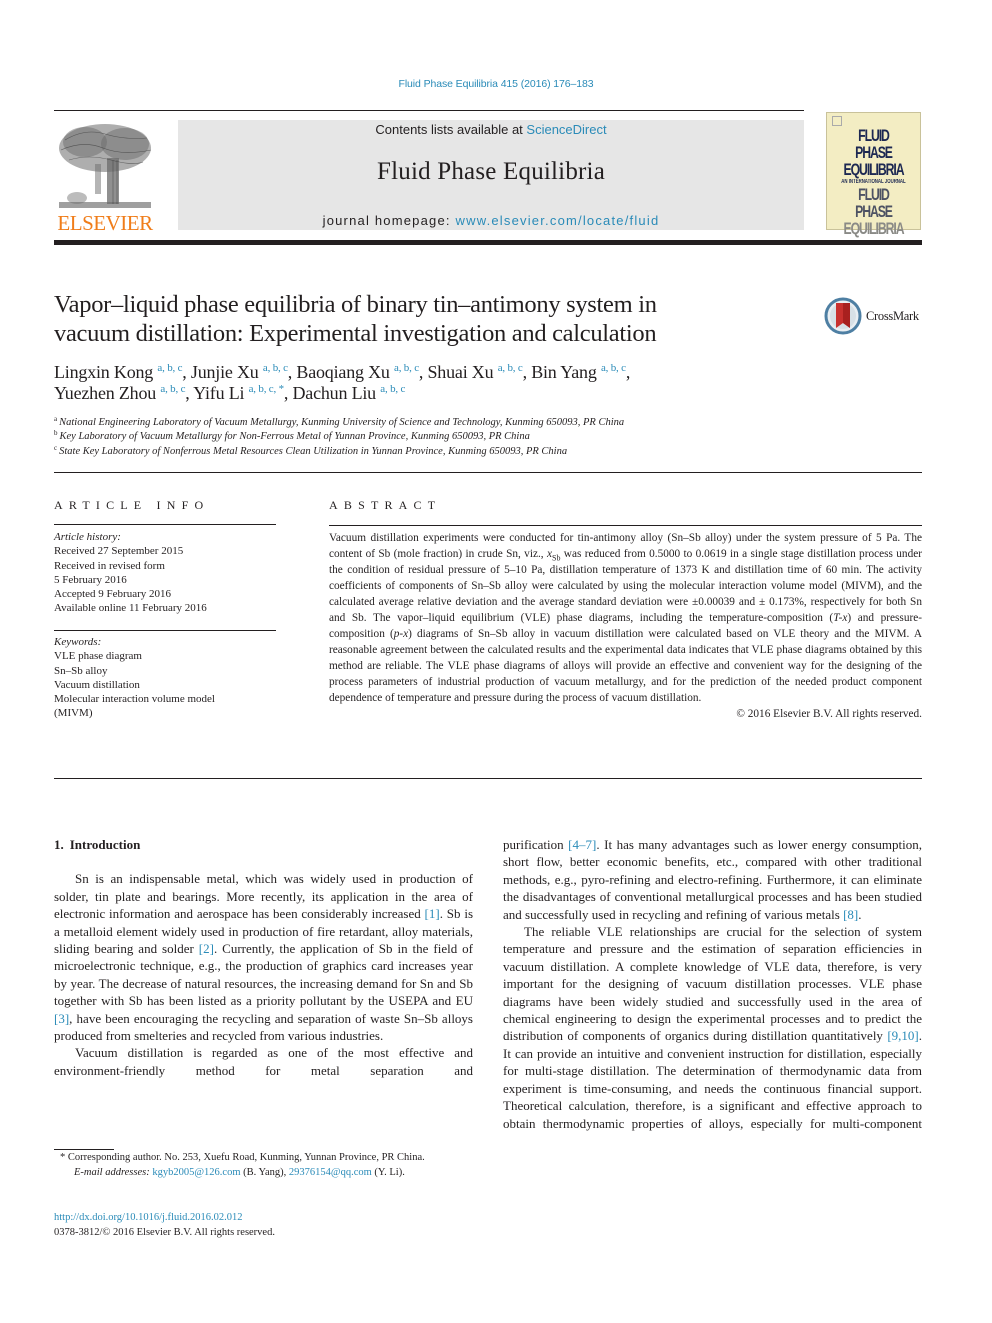  Describe the element at coordinates (81, 670) in the screenshot. I see `keyword-item: Sn–Sb alloy` at that location.